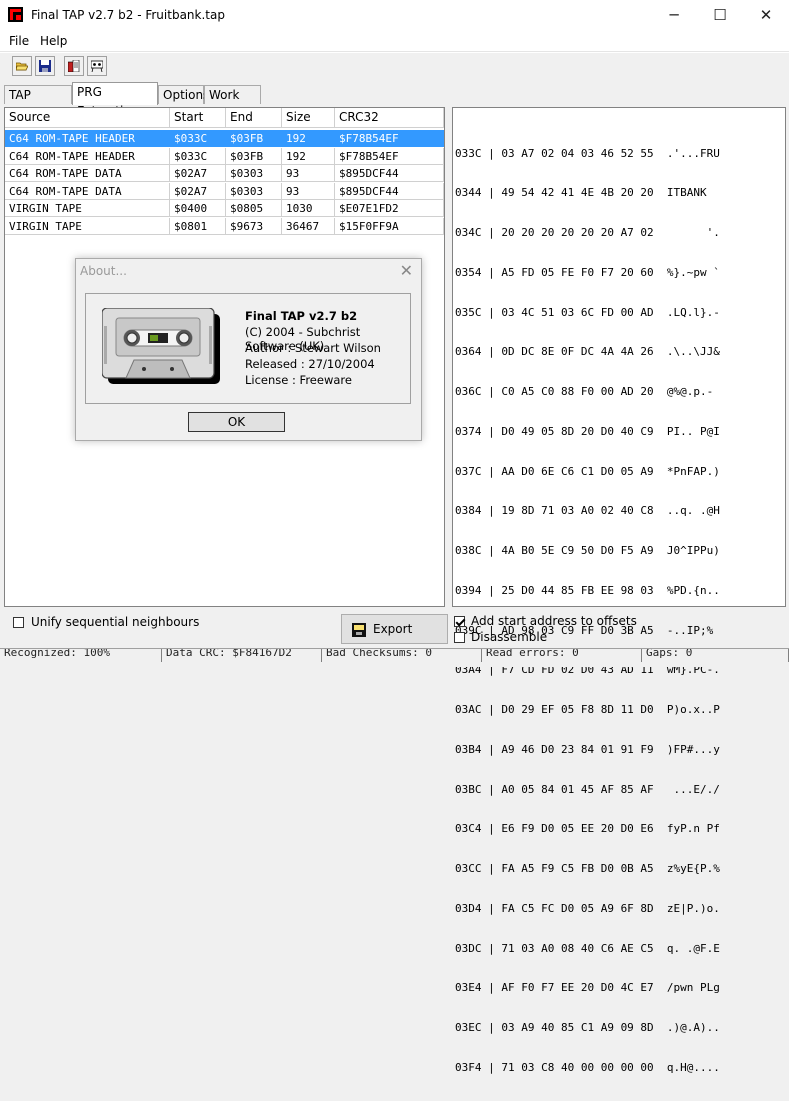  Describe the element at coordinates (19, 41) in the screenshot. I see `menu-file: File` at that location.